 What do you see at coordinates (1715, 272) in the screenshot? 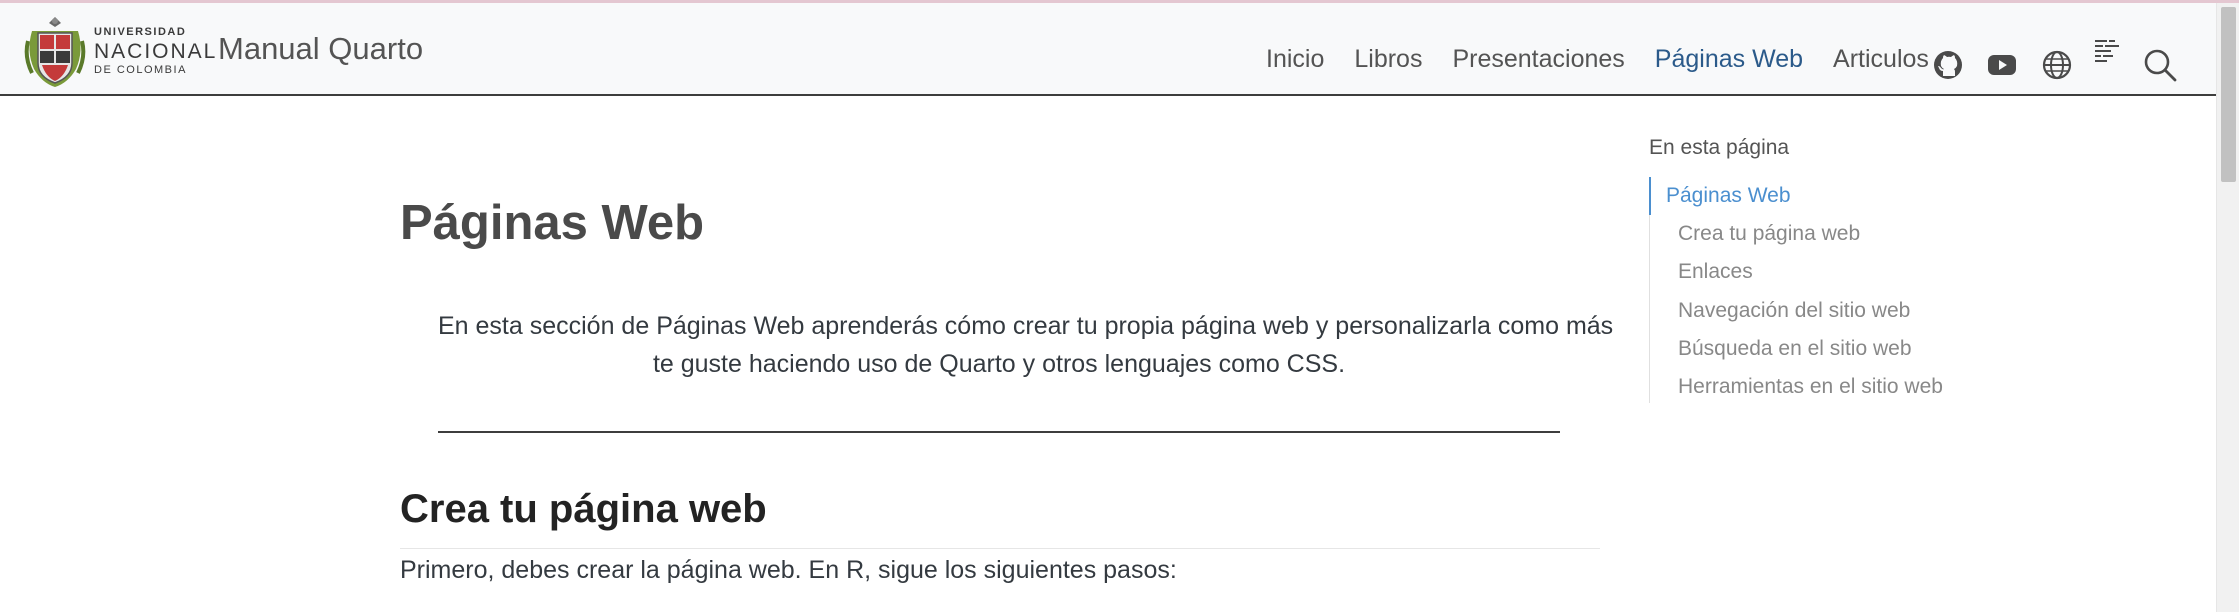
I see `toc-item-enlaces: Enlaces` at bounding box center [1715, 272].